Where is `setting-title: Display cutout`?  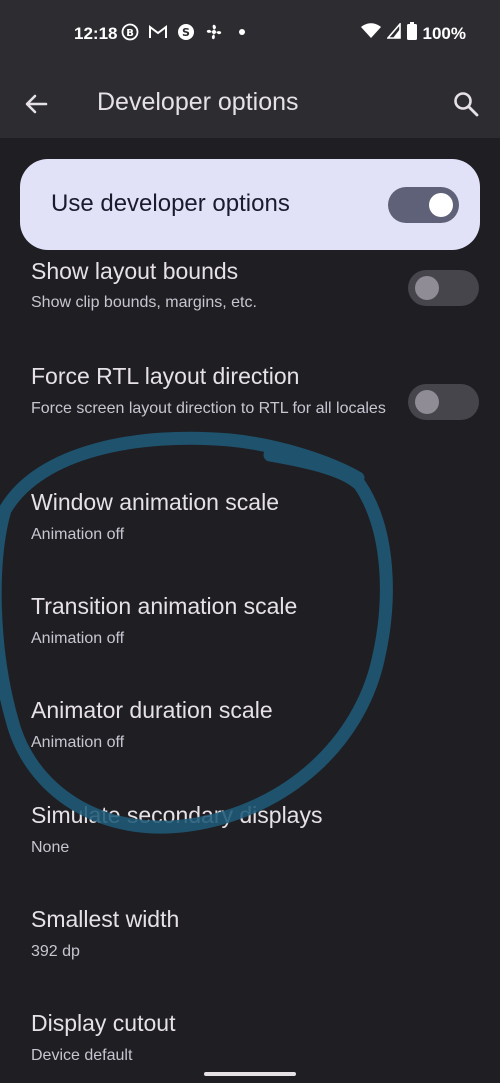
setting-title: Display cutout is located at coordinates (103, 1023).